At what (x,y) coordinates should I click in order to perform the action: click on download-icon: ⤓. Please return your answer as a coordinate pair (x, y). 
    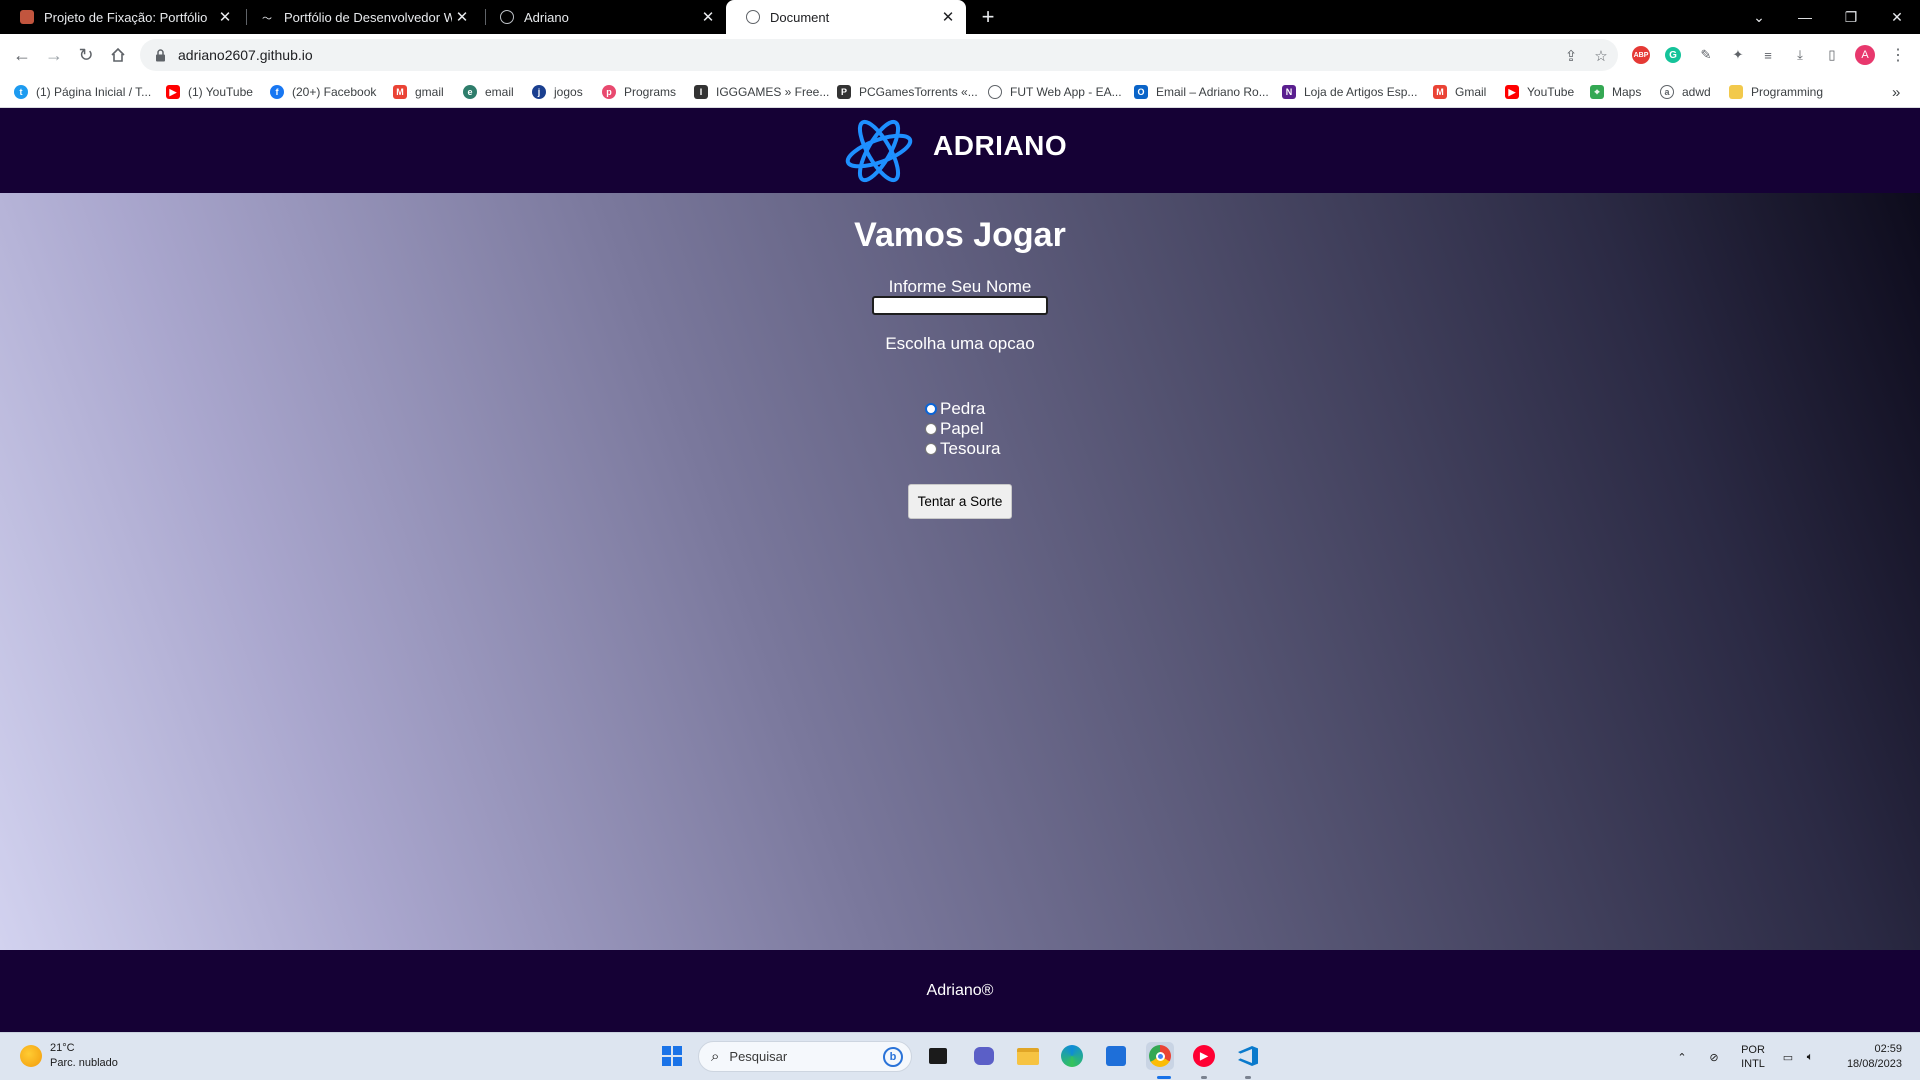
    Looking at the image, I should click on (1800, 55).